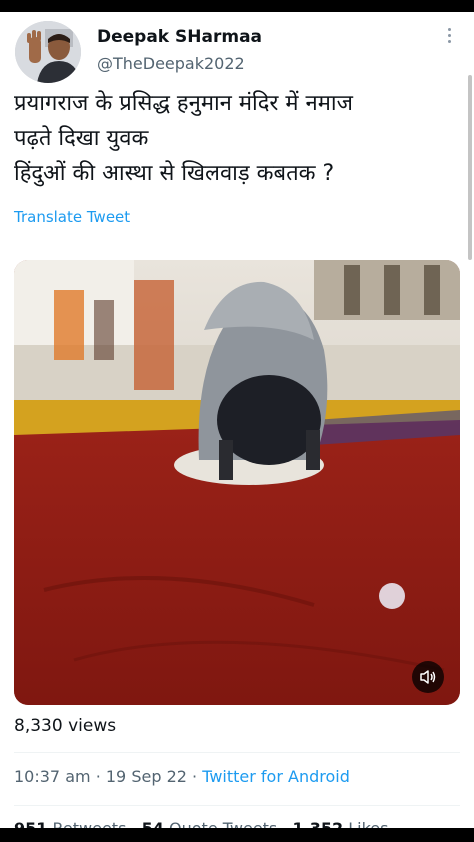 The width and height of the screenshot is (474, 842). I want to click on speaker-muted-icon, so click(428, 677).